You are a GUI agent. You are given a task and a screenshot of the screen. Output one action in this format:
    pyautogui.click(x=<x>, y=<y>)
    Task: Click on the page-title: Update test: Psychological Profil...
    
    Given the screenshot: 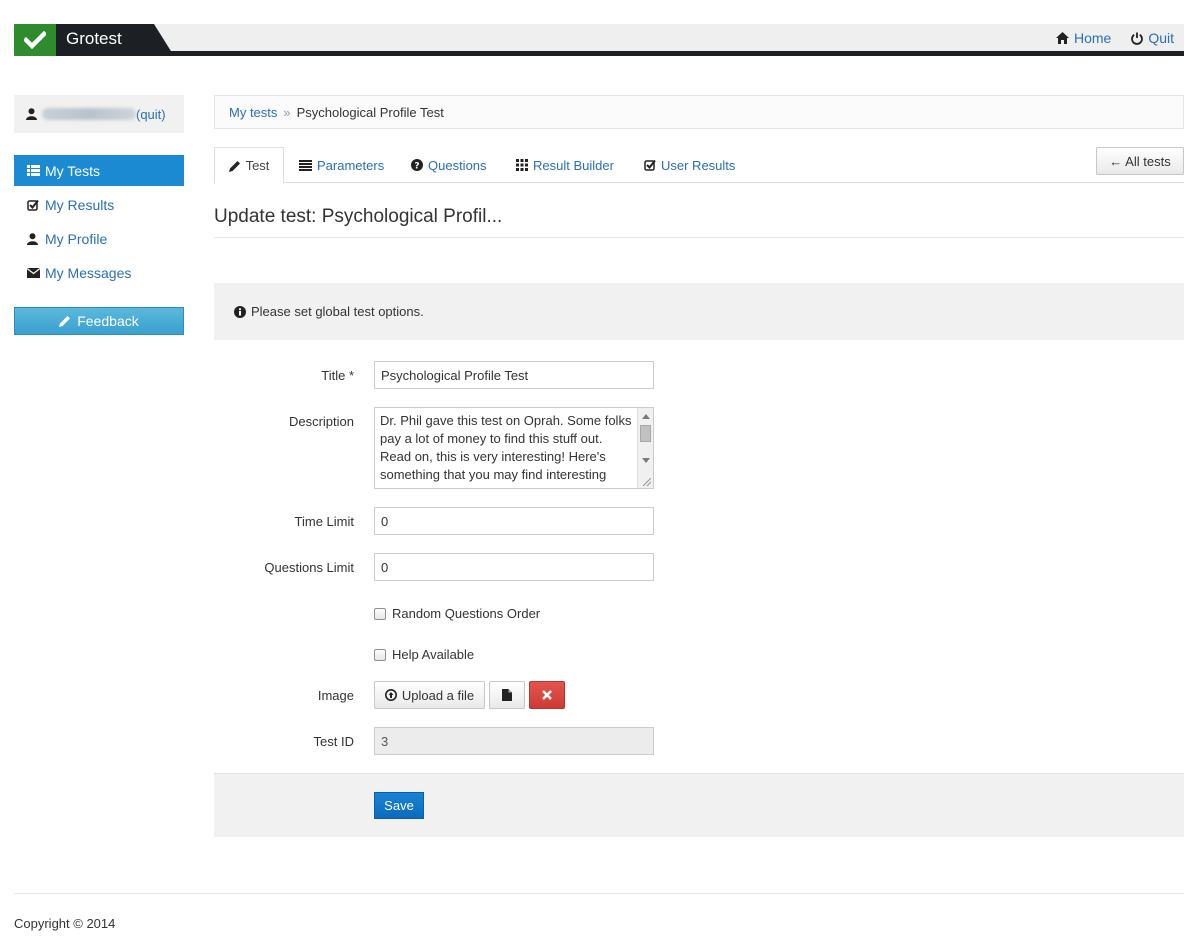 What is the action you would take?
    pyautogui.click(x=699, y=222)
    